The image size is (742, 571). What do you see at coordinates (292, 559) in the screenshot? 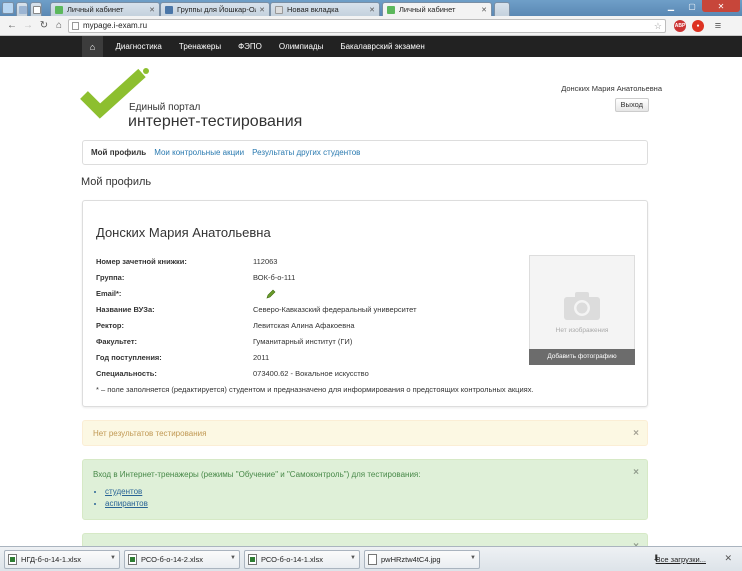
I see `download-filename: РСО-б-о-14-1.xlsx` at bounding box center [292, 559].